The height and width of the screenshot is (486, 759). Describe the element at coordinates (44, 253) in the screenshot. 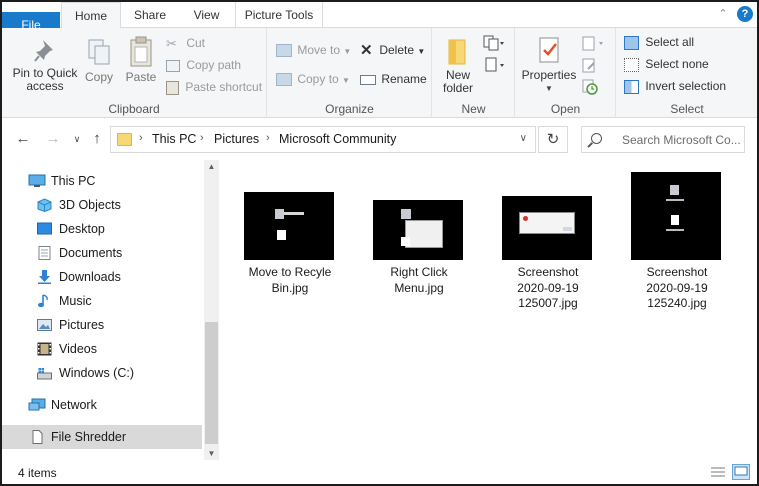

I see `document-icon` at that location.